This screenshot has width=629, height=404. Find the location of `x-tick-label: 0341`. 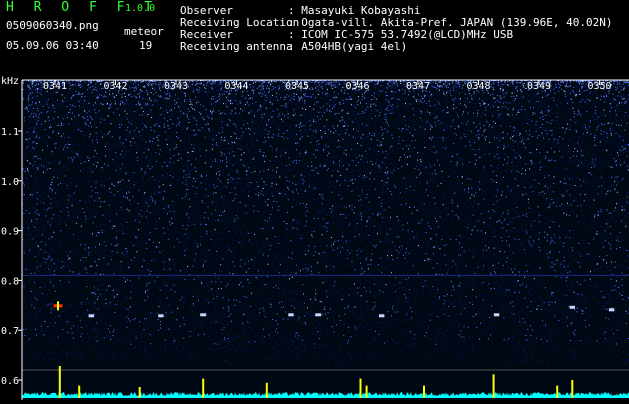

x-tick-label: 0341 is located at coordinates (55, 86).